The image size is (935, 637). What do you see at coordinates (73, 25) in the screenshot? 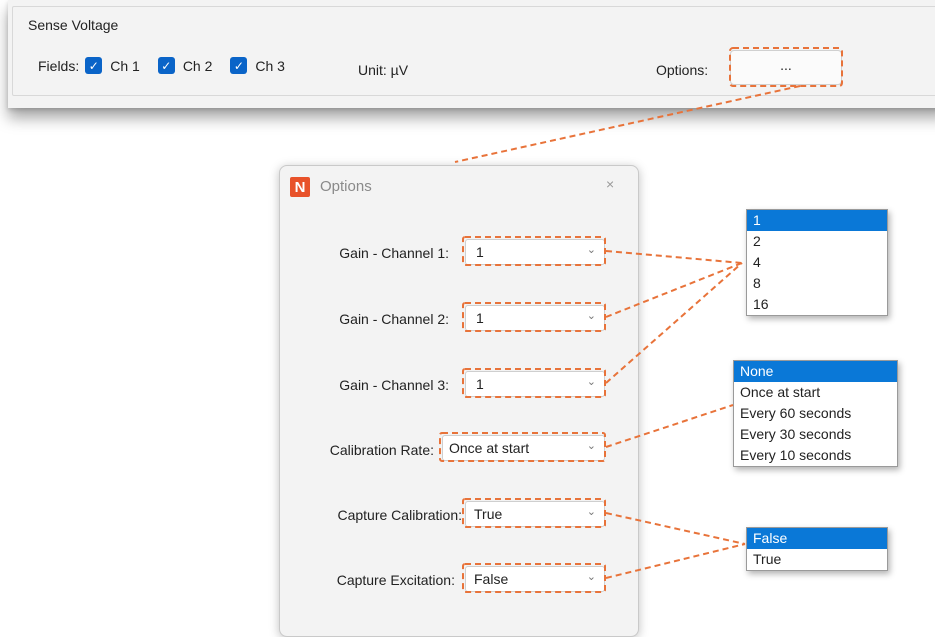
I see `group-title: Sense Voltage` at bounding box center [73, 25].